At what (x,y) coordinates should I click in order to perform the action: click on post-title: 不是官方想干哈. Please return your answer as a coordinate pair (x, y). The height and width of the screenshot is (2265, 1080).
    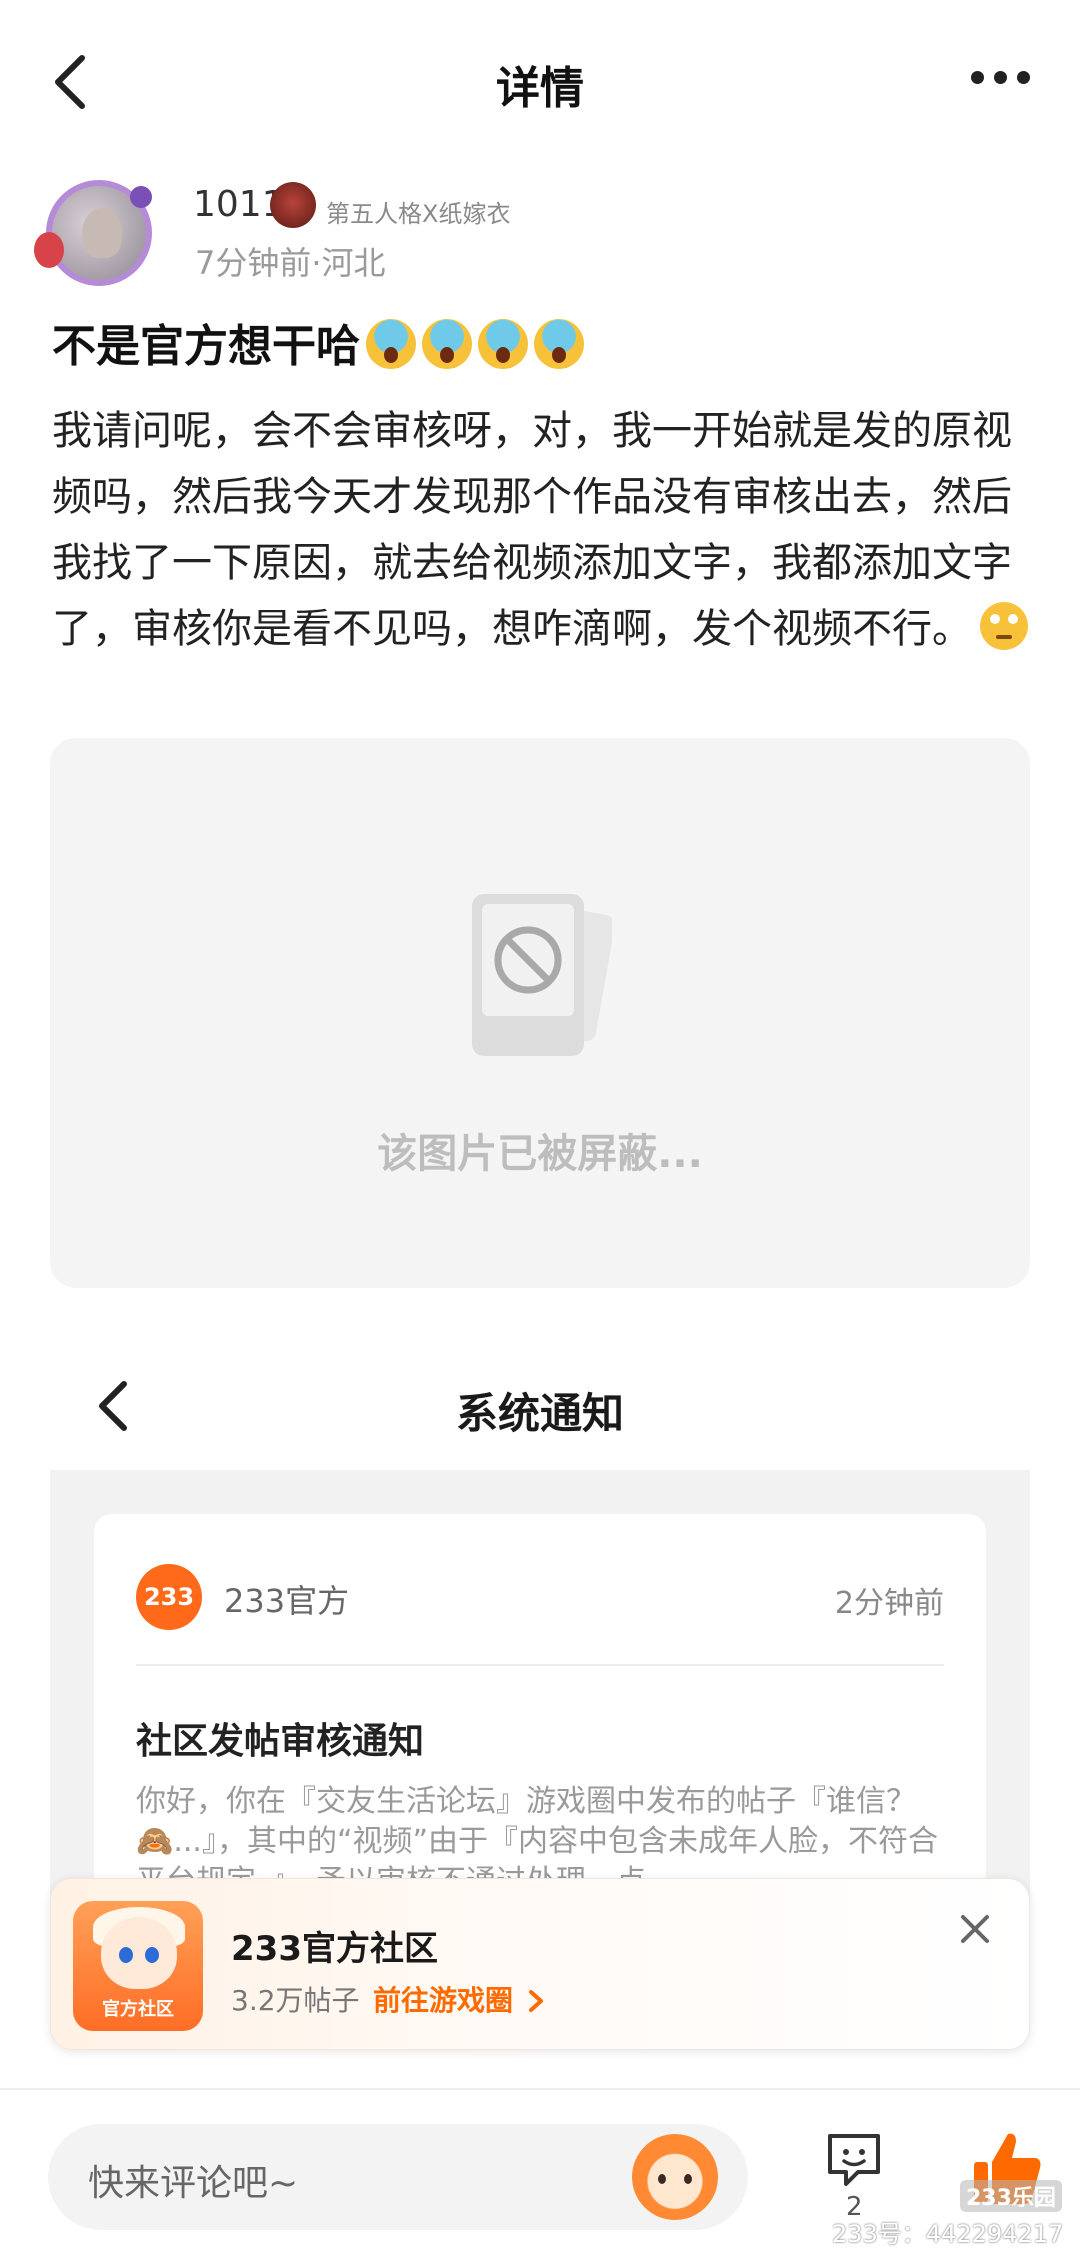
    Looking at the image, I should click on (318, 342).